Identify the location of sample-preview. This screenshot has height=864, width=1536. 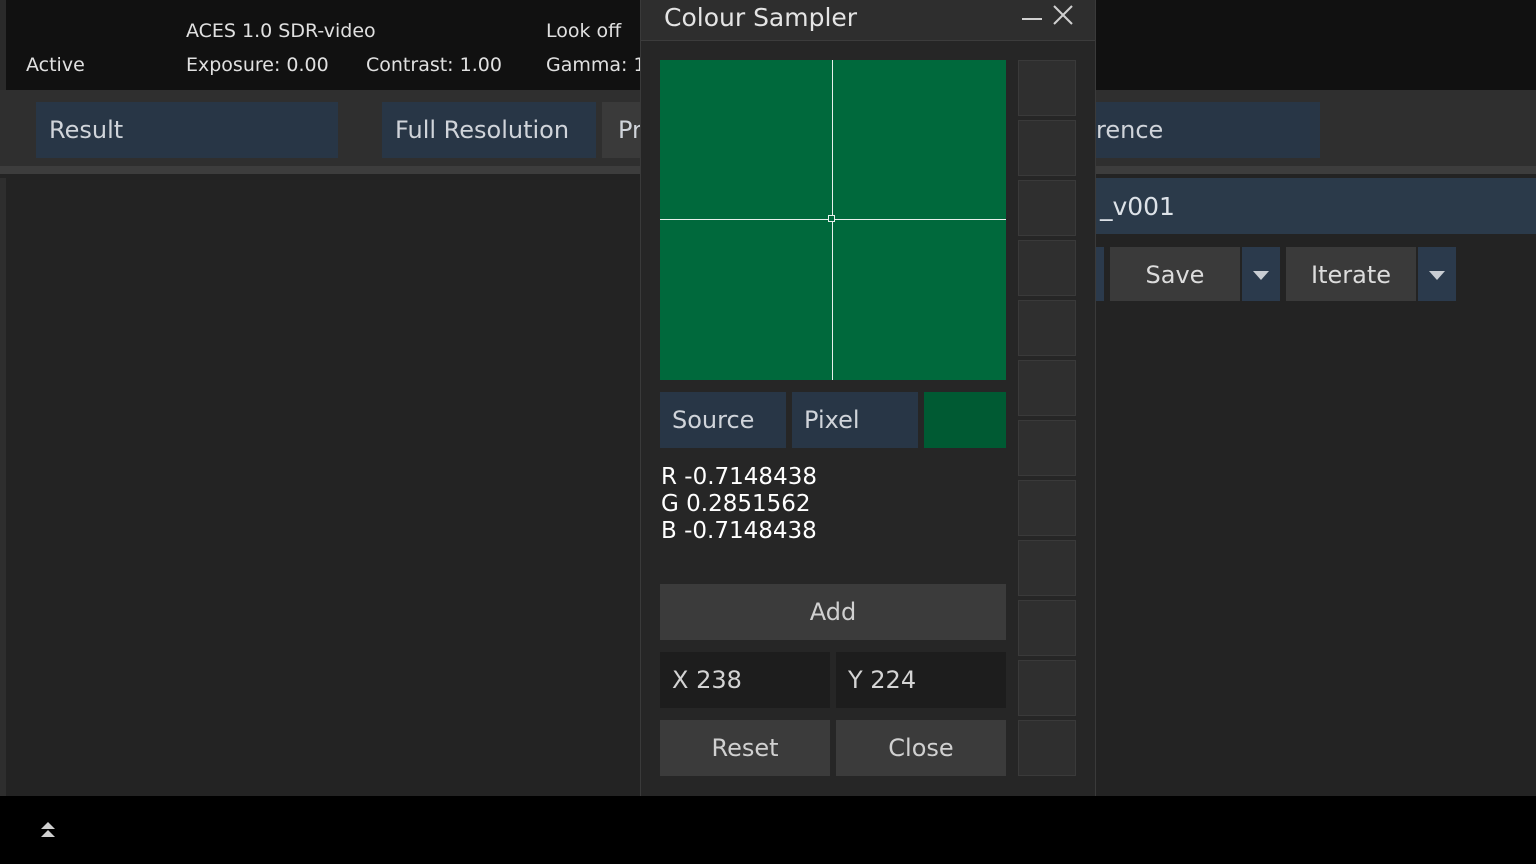
(833, 220).